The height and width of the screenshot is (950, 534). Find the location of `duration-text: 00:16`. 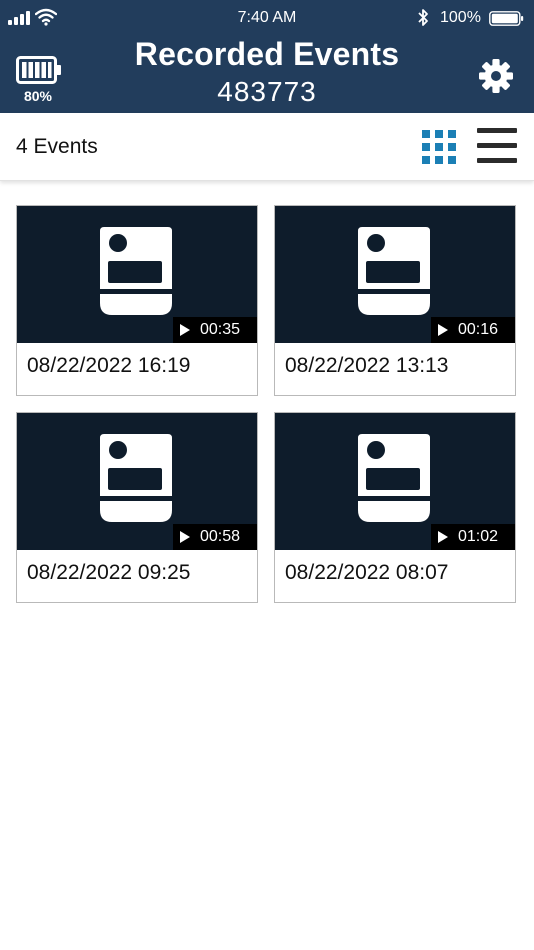

duration-text: 00:16 is located at coordinates (478, 329).